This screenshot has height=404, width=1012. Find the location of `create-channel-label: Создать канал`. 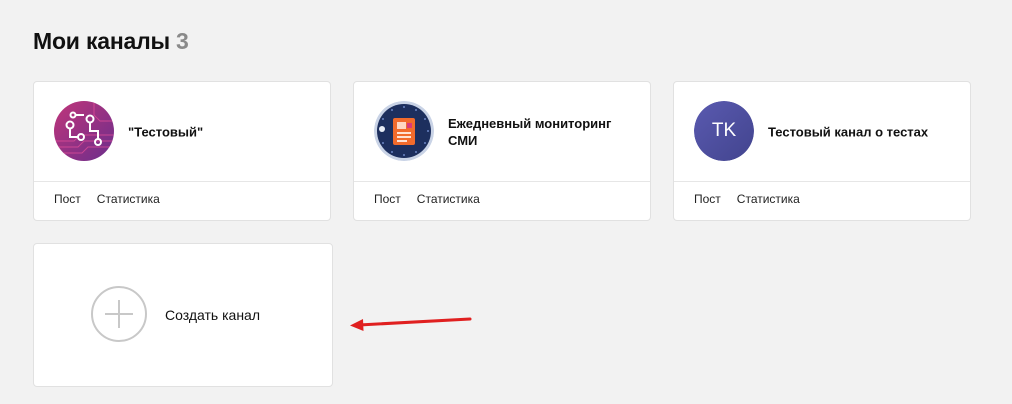

create-channel-label: Создать канал is located at coordinates (212, 315).